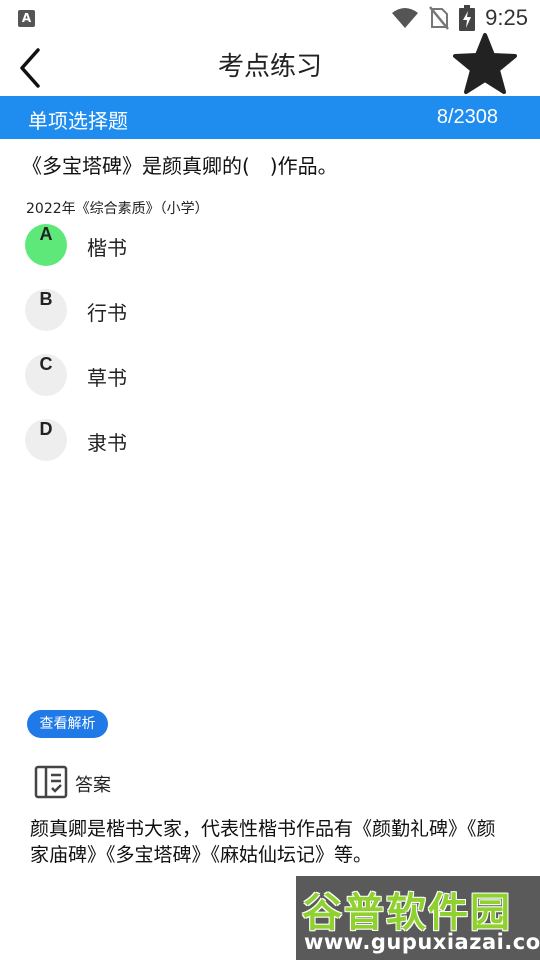 The height and width of the screenshot is (960, 540). What do you see at coordinates (405, 18) in the screenshot?
I see `wifi-icon` at bounding box center [405, 18].